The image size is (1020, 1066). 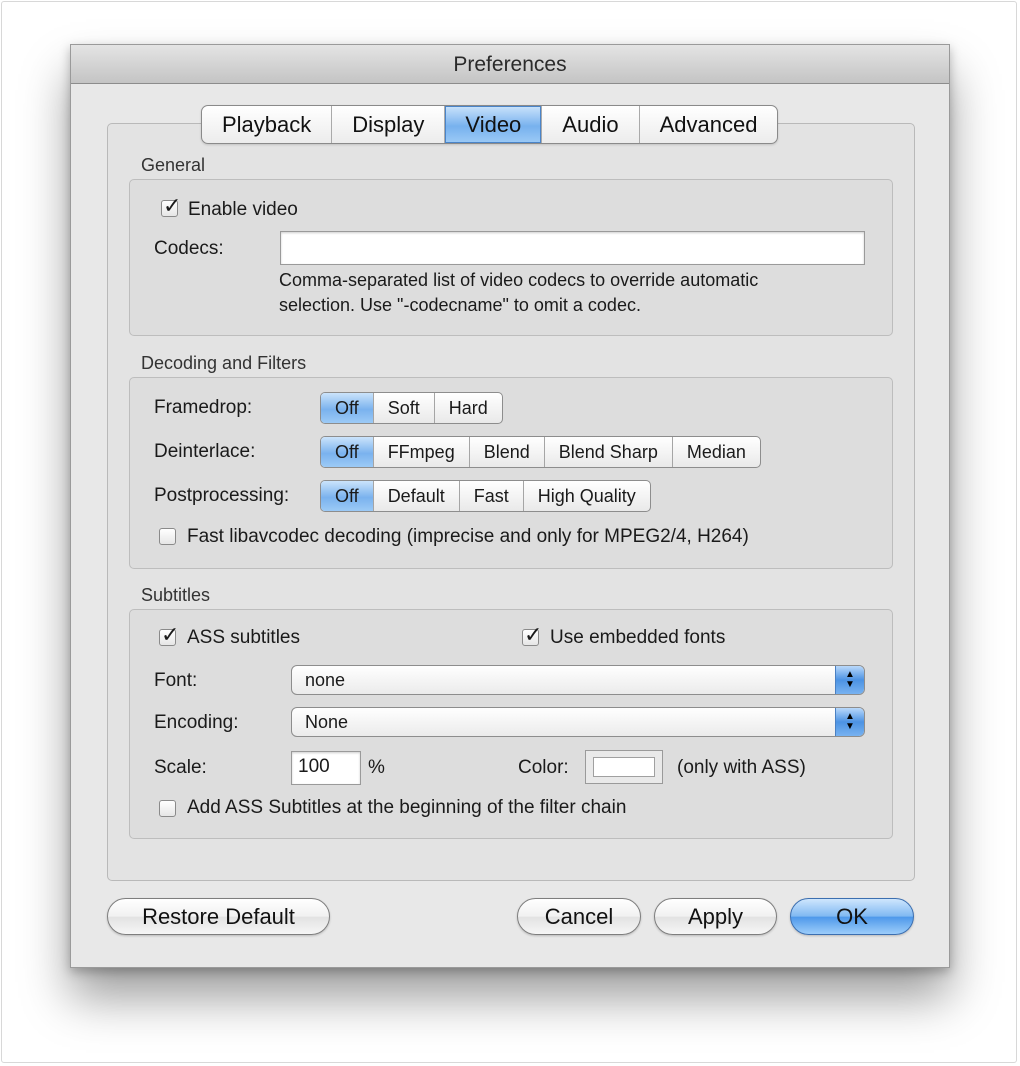 I want to click on deinterlace-blend-sharp: Blend Sharp, so click(x=609, y=452).